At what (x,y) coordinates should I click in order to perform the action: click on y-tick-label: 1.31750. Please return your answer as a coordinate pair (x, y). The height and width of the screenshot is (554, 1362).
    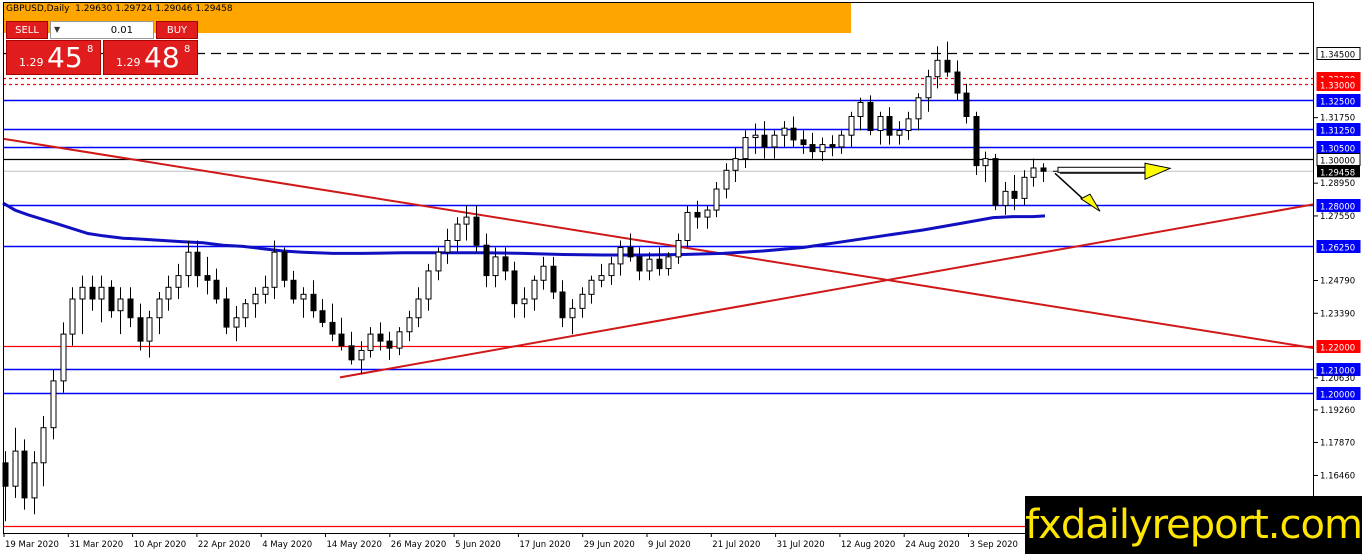
    Looking at the image, I should click on (1337, 119).